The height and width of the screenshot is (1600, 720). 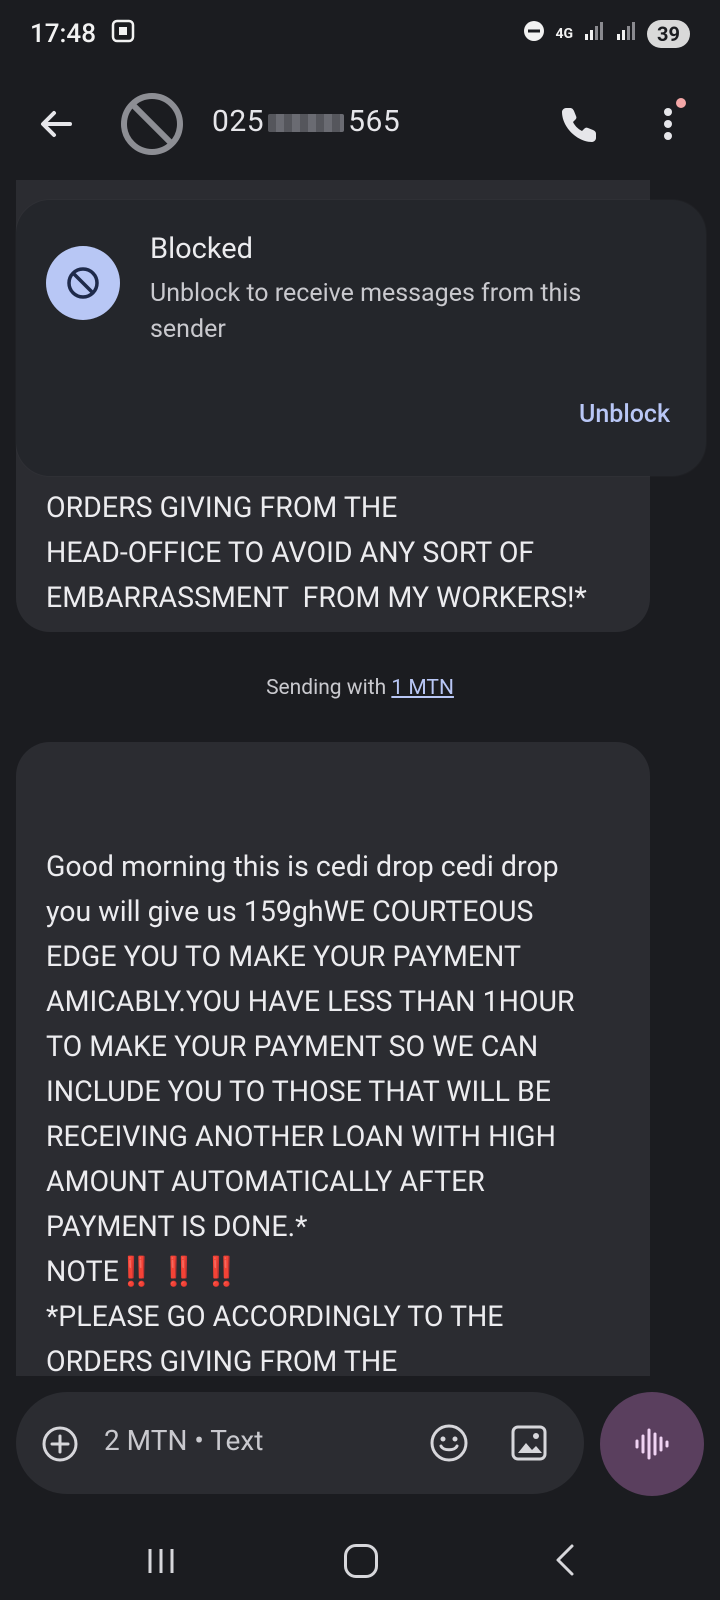 I want to click on arrow-left-icon, so click(x=56, y=124).